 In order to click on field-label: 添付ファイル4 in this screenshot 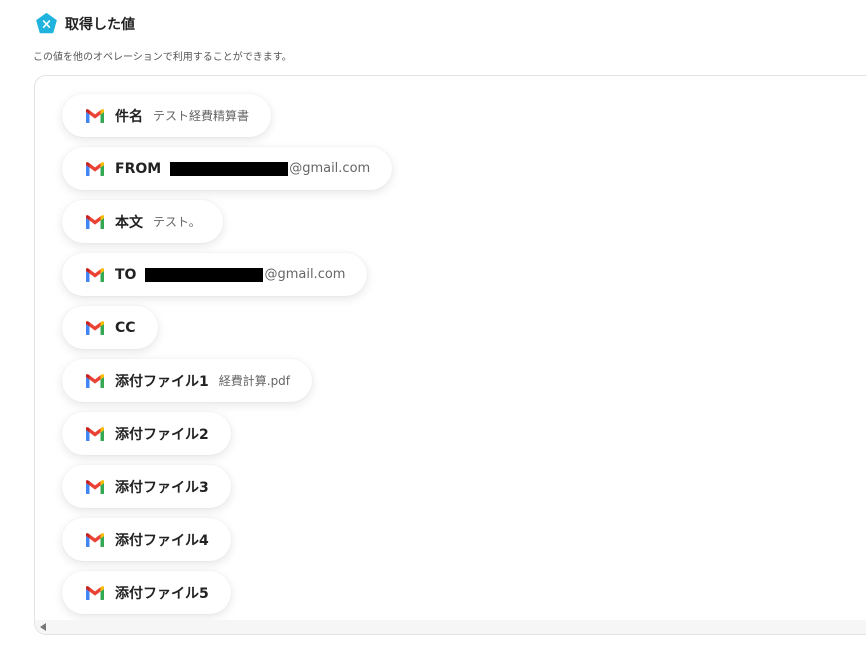, I will do `click(162, 540)`.